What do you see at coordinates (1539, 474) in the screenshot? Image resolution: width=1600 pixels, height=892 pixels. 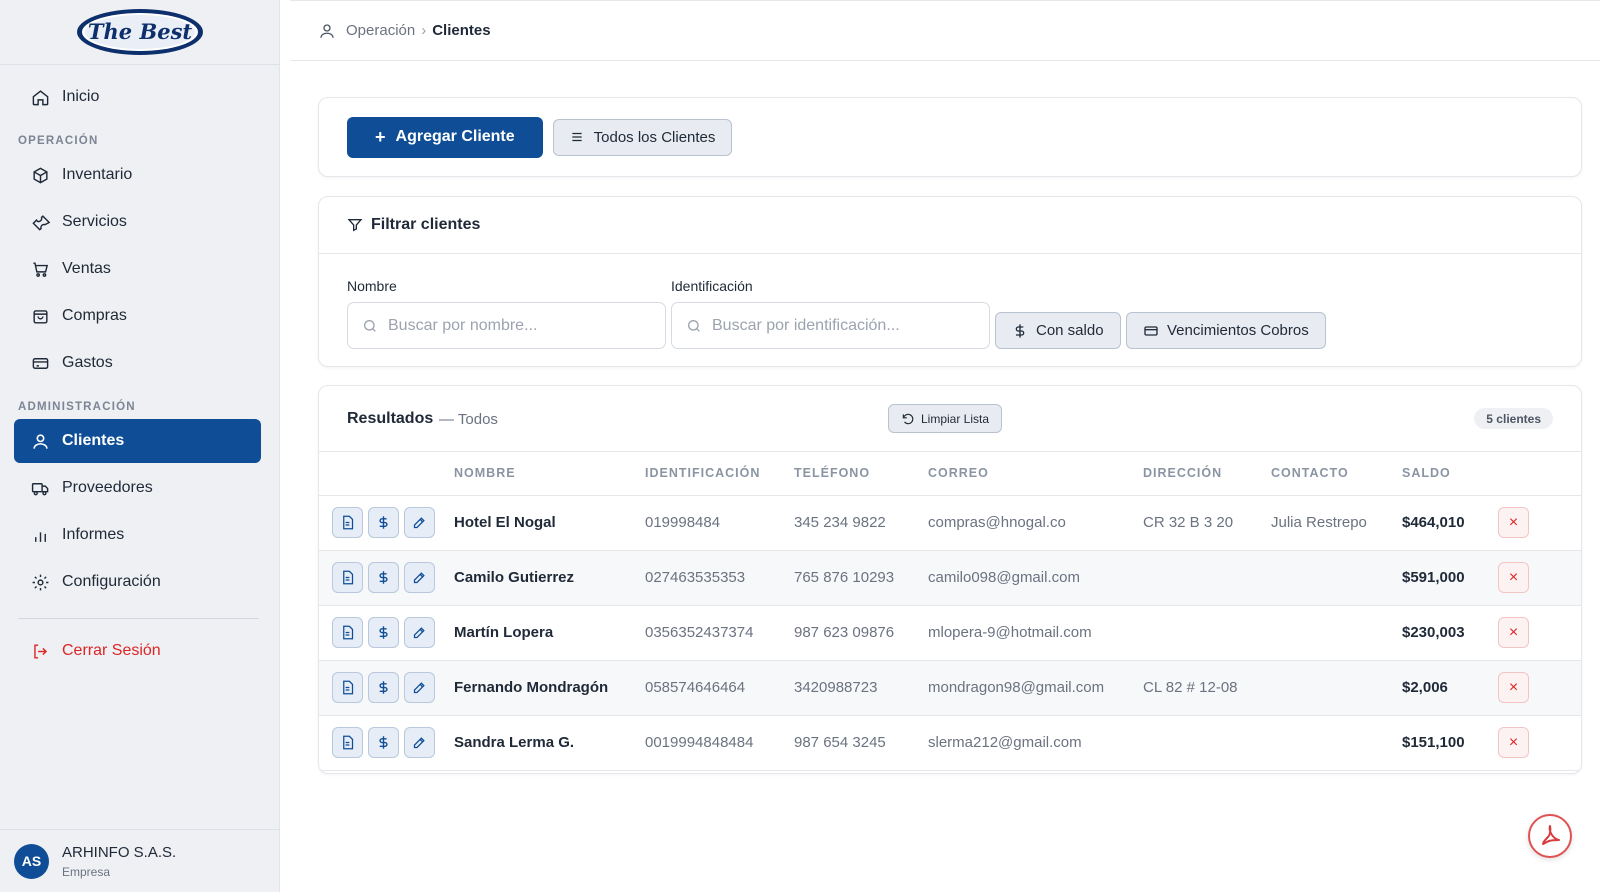 I see `delete-column-header` at bounding box center [1539, 474].